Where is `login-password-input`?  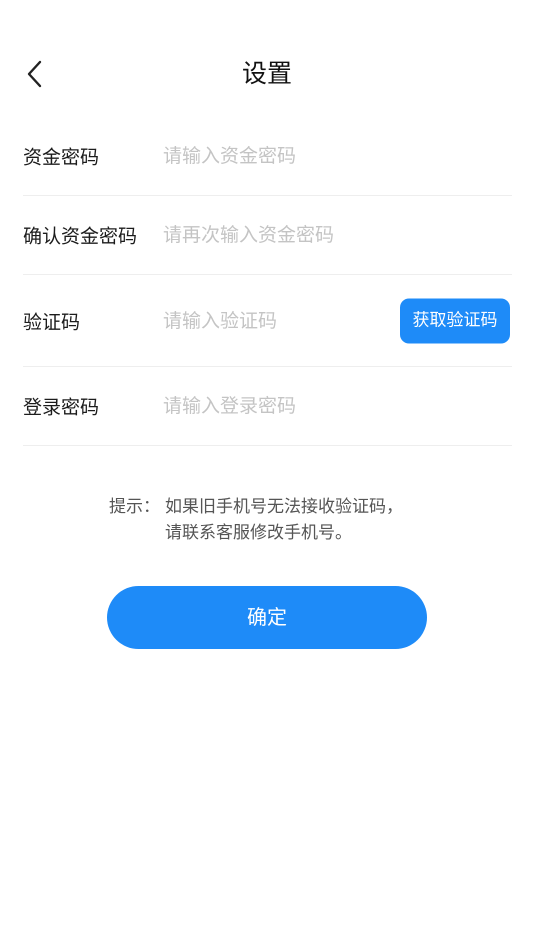
login-password-input is located at coordinates (273, 406).